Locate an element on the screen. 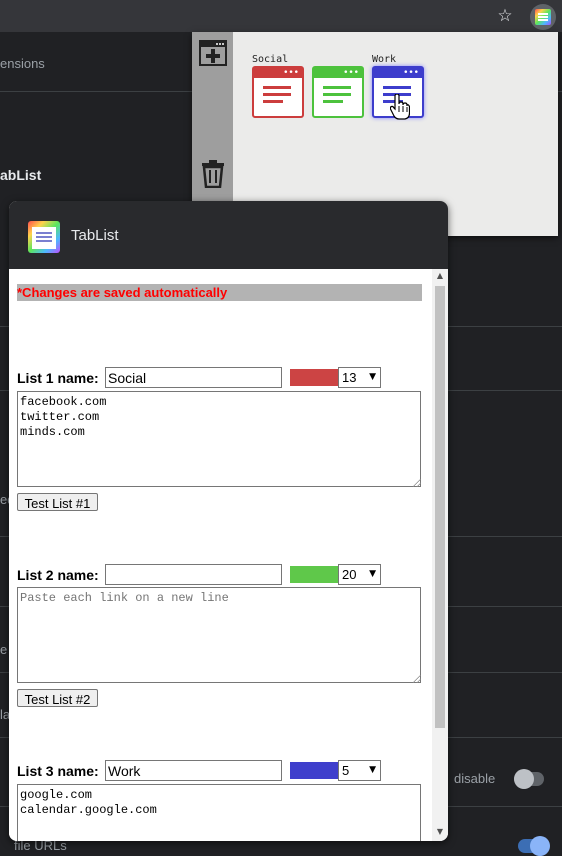 Image resolution: width=562 pixels, height=856 pixels. test-list-1-button: Test List #1 is located at coordinates (57, 502).